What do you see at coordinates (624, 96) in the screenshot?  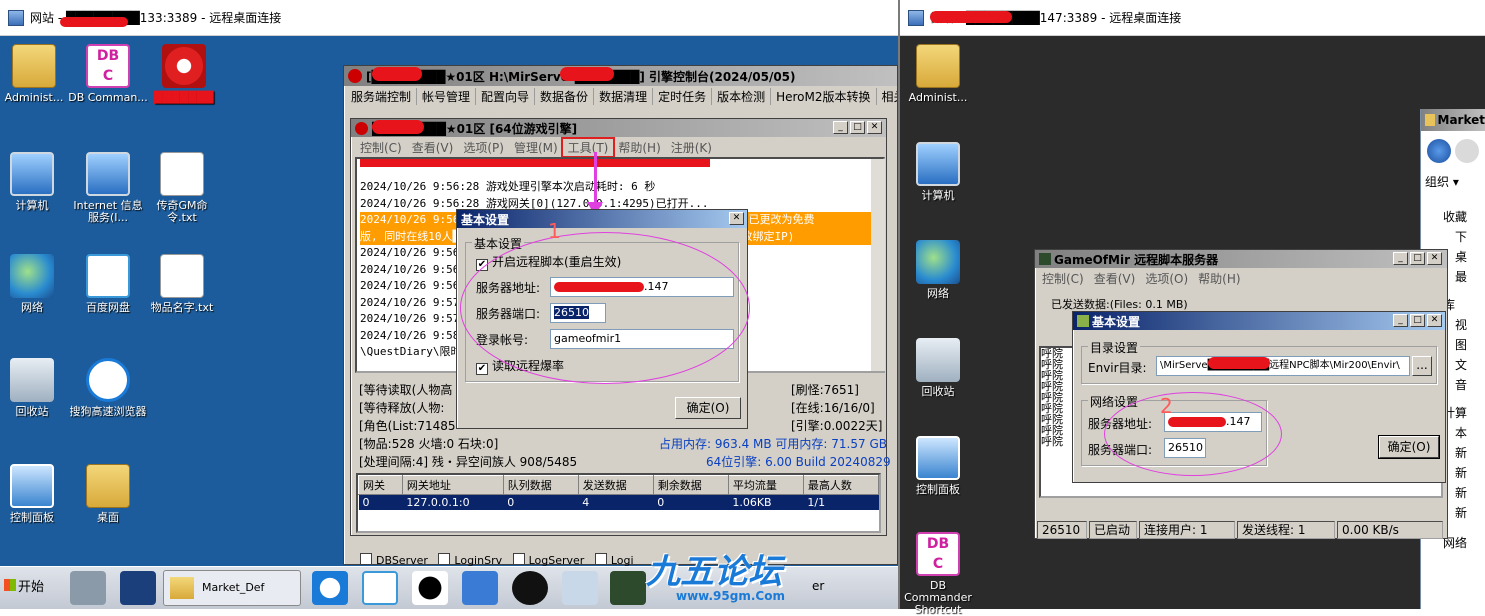 I see `menu-data-clean: 数据清理` at bounding box center [624, 96].